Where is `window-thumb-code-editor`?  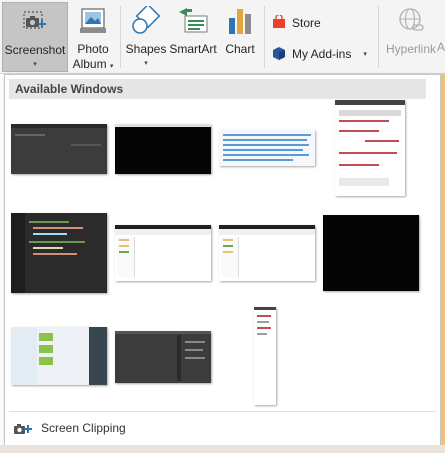 window-thumb-code-editor is located at coordinates (59, 253).